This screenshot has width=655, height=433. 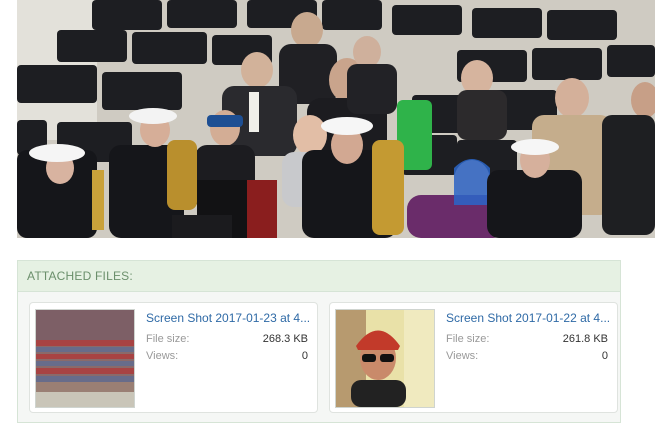 I want to click on crowd-thumbnail-image, so click(x=85, y=358).